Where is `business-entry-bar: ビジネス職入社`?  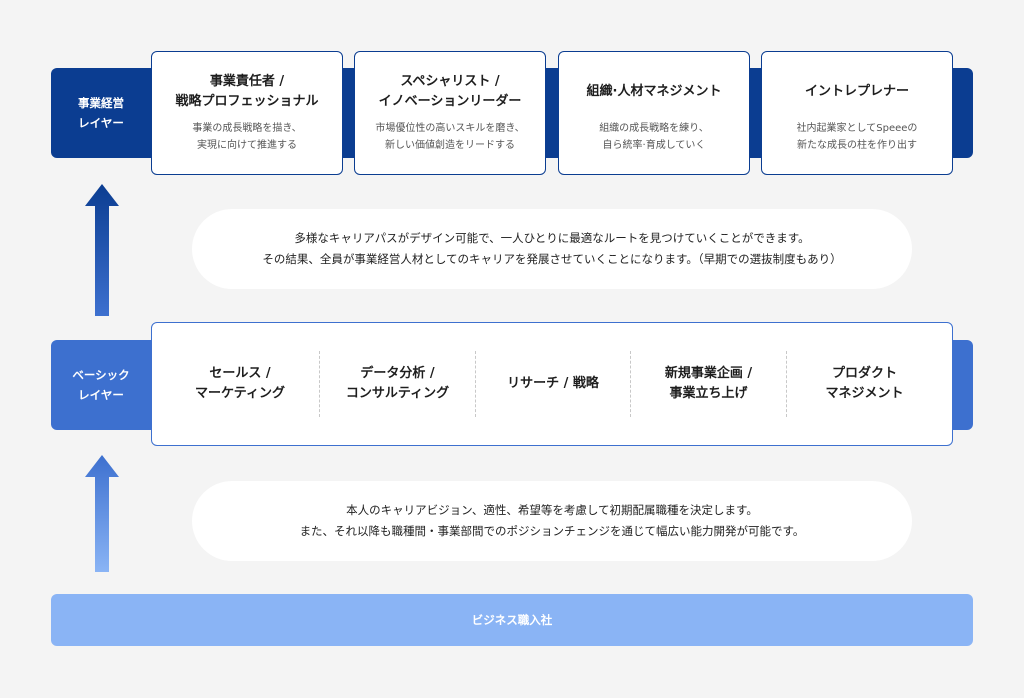 business-entry-bar: ビジネス職入社 is located at coordinates (512, 620).